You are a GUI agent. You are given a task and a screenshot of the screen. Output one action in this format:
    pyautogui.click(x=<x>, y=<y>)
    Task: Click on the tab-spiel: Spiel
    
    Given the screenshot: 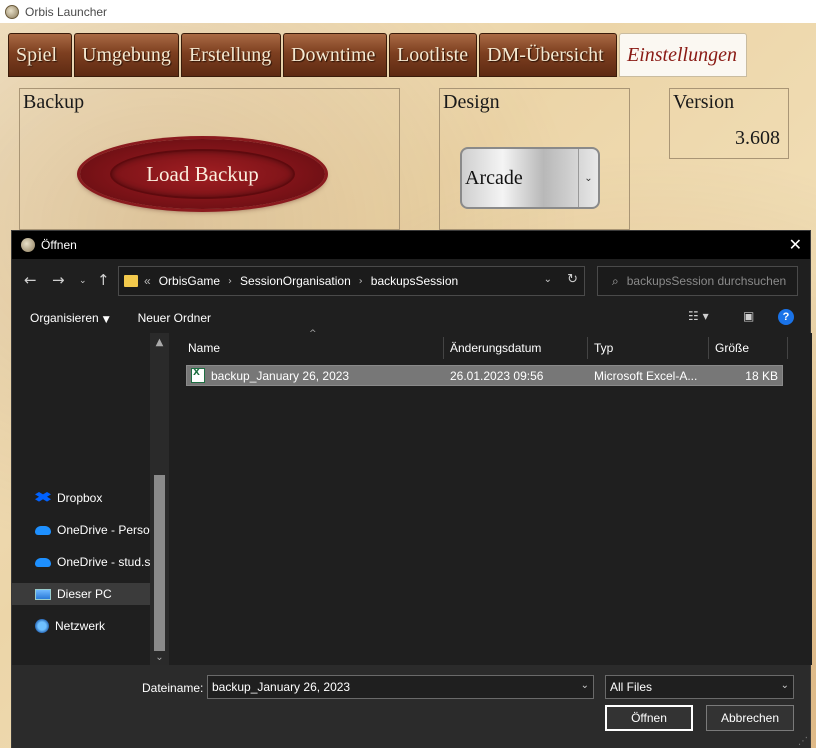 What is the action you would take?
    pyautogui.click(x=40, y=55)
    